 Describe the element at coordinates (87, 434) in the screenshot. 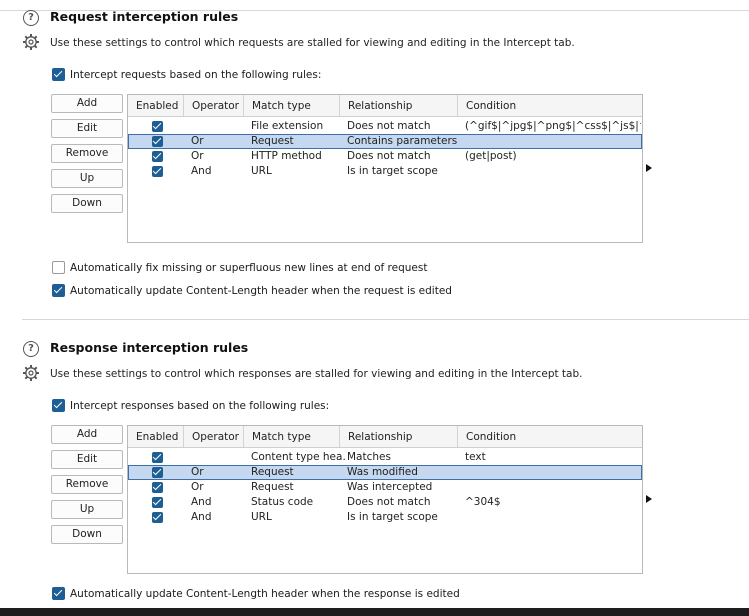

I see `response-add-button: Add` at that location.